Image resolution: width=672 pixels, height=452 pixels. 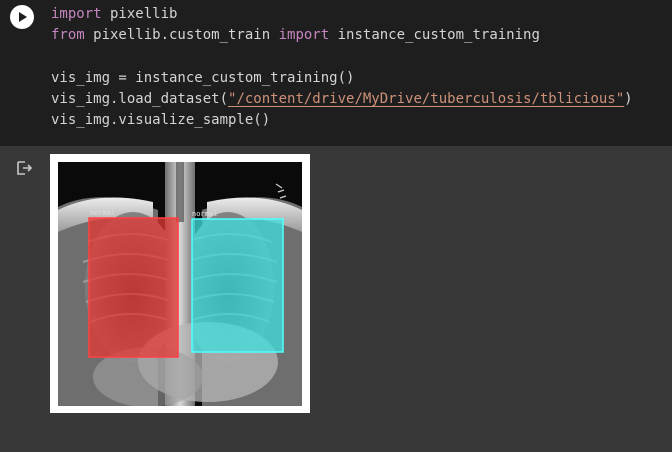 What do you see at coordinates (181, 35) in the screenshot?
I see `code-token: pixellib.custom_train` at bounding box center [181, 35].